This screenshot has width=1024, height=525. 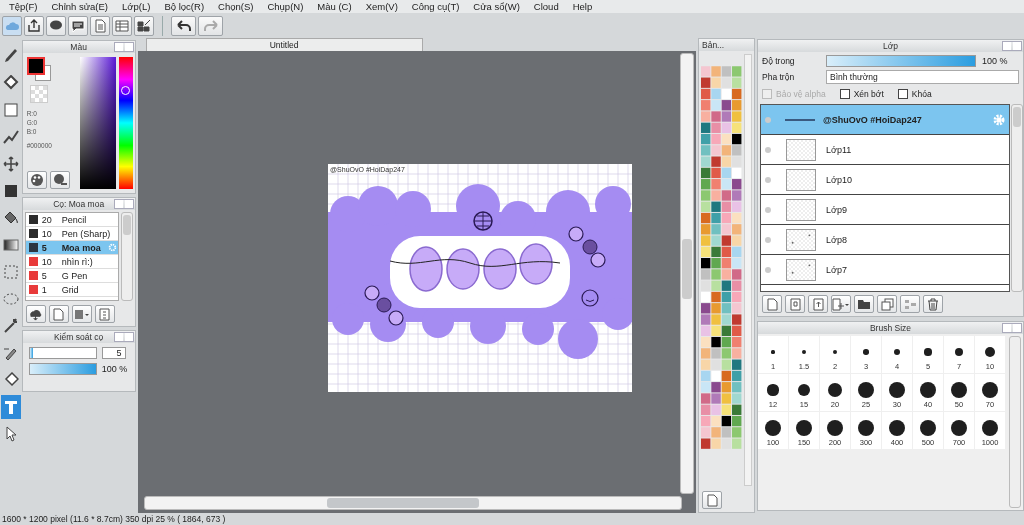 I want to click on opacity-label: Độ trong, so click(x=779, y=61).